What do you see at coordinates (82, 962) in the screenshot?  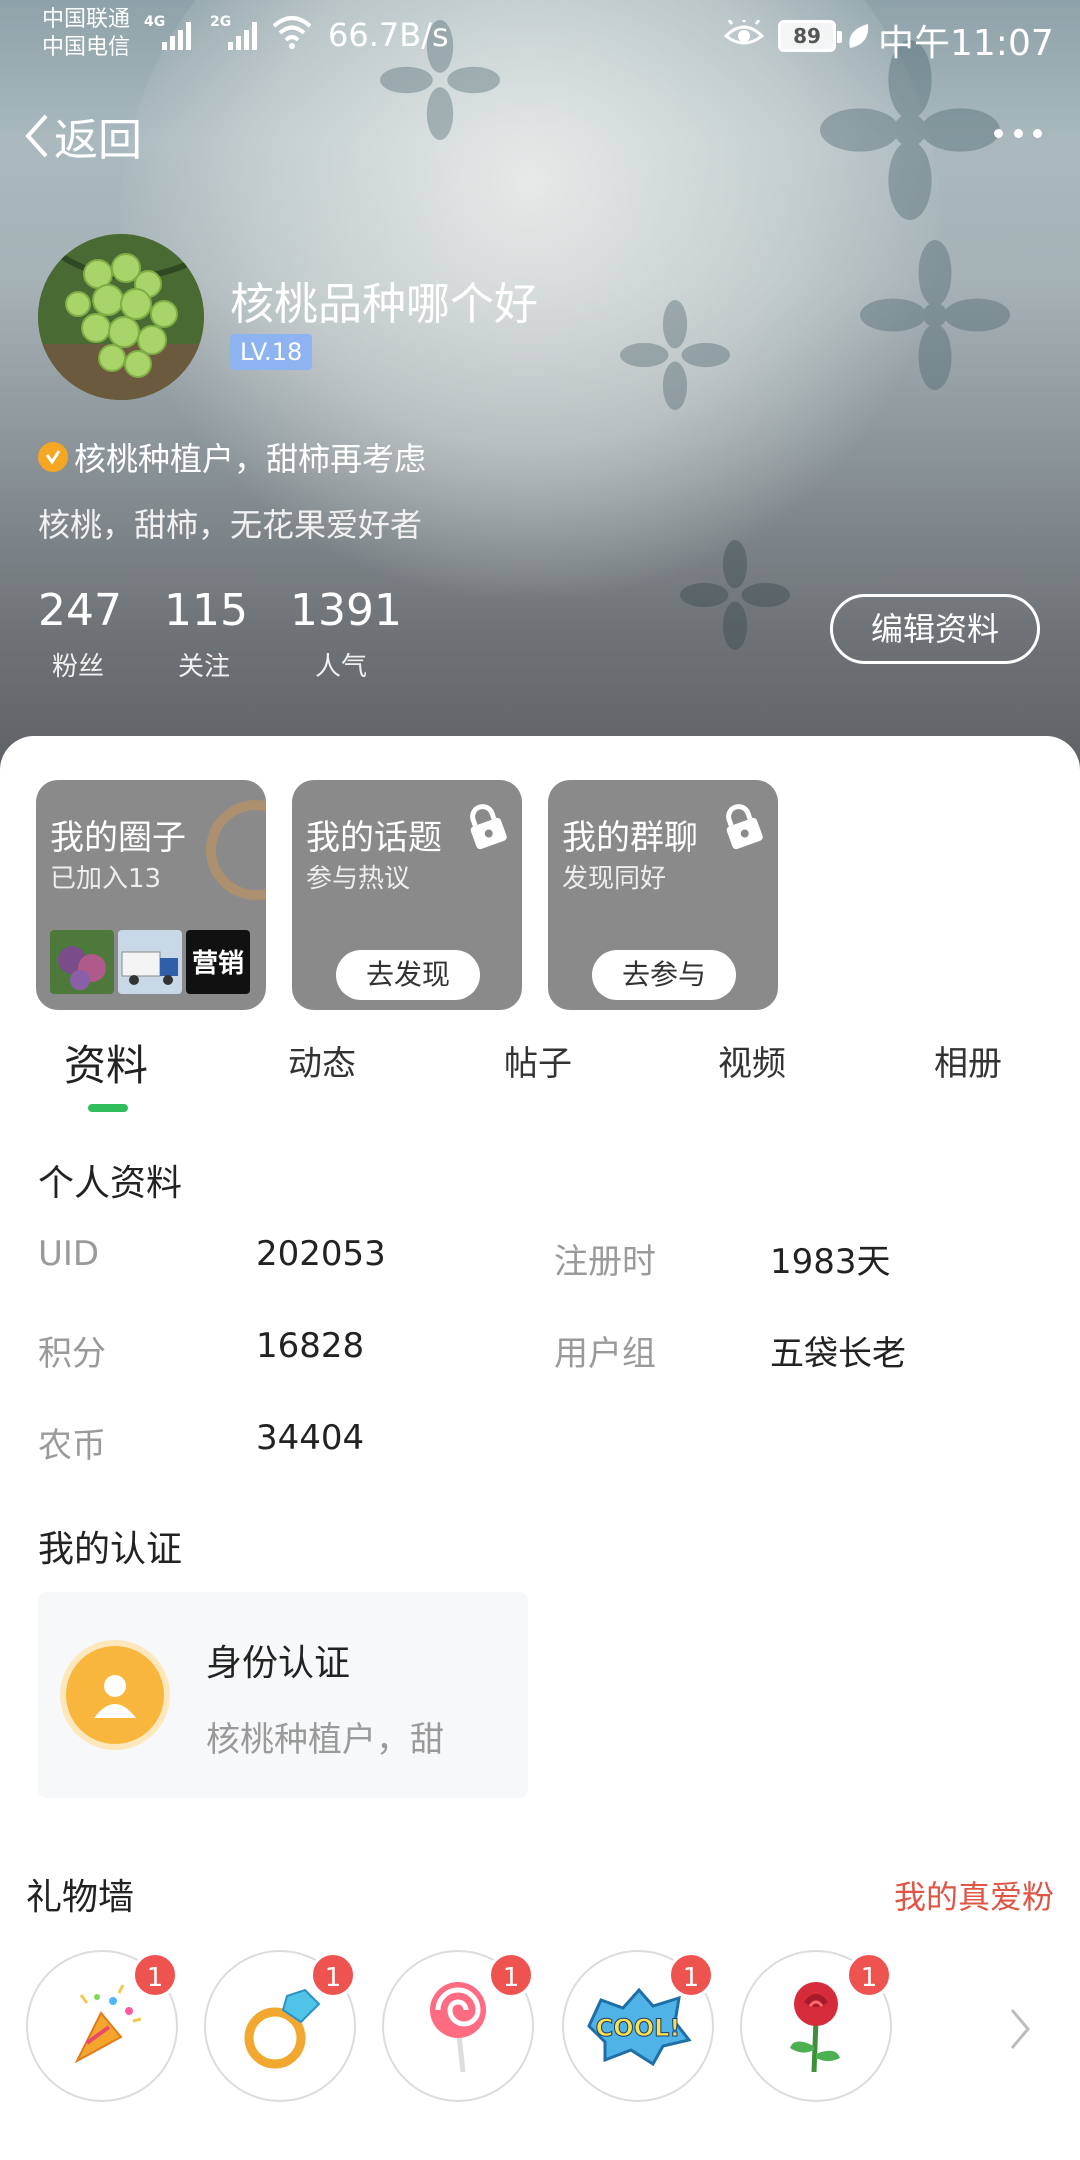 I see `circle-thumb-fruit` at bounding box center [82, 962].